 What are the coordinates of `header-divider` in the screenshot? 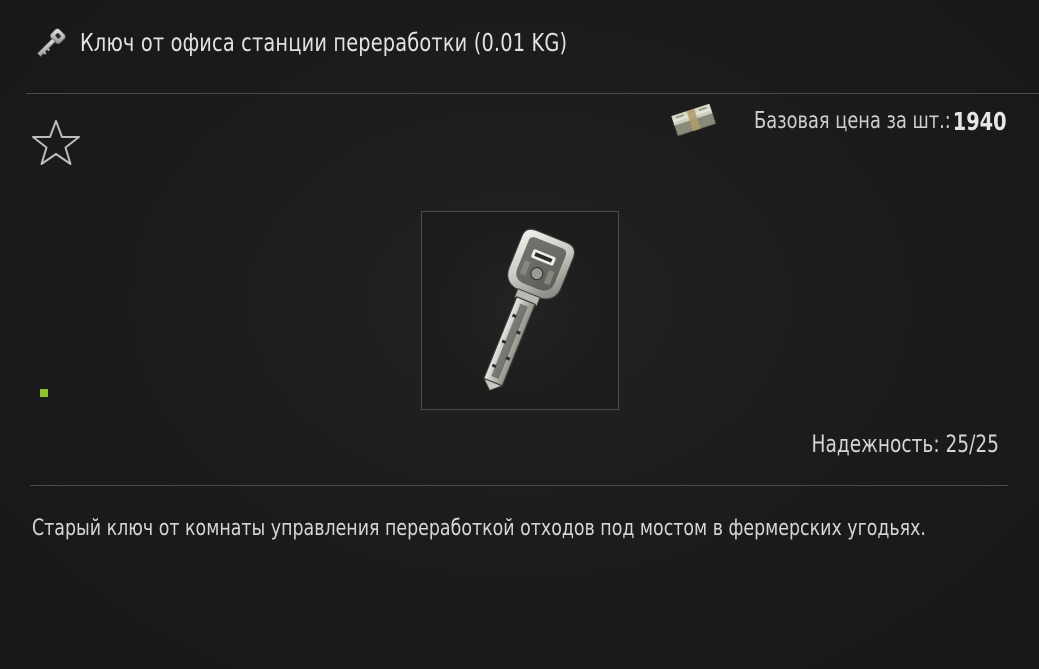 It's located at (532, 93).